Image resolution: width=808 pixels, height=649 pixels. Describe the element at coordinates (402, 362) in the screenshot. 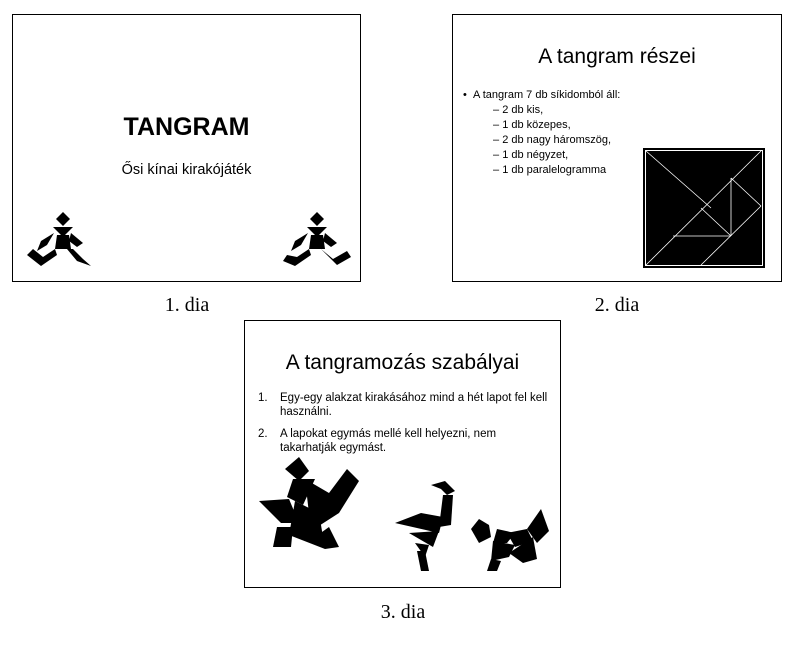

I see `slide-3-title: A tangramozás szabályai` at that location.